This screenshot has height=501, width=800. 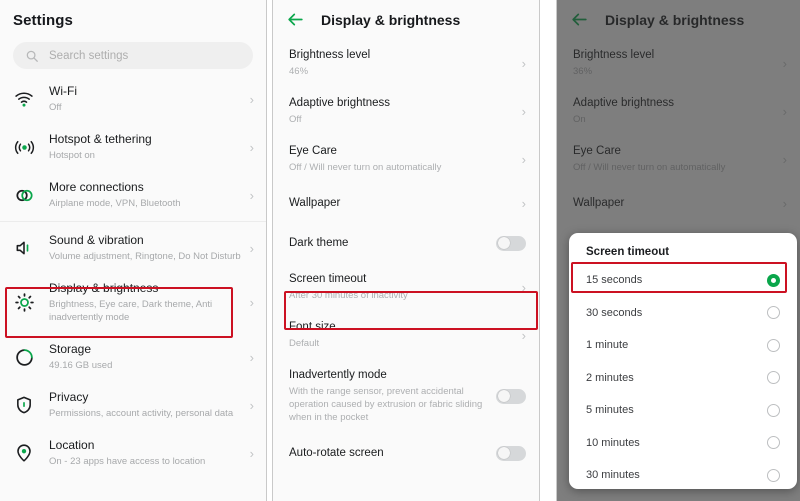 I want to click on row-title: Auto-rotate screen, so click(x=336, y=452).